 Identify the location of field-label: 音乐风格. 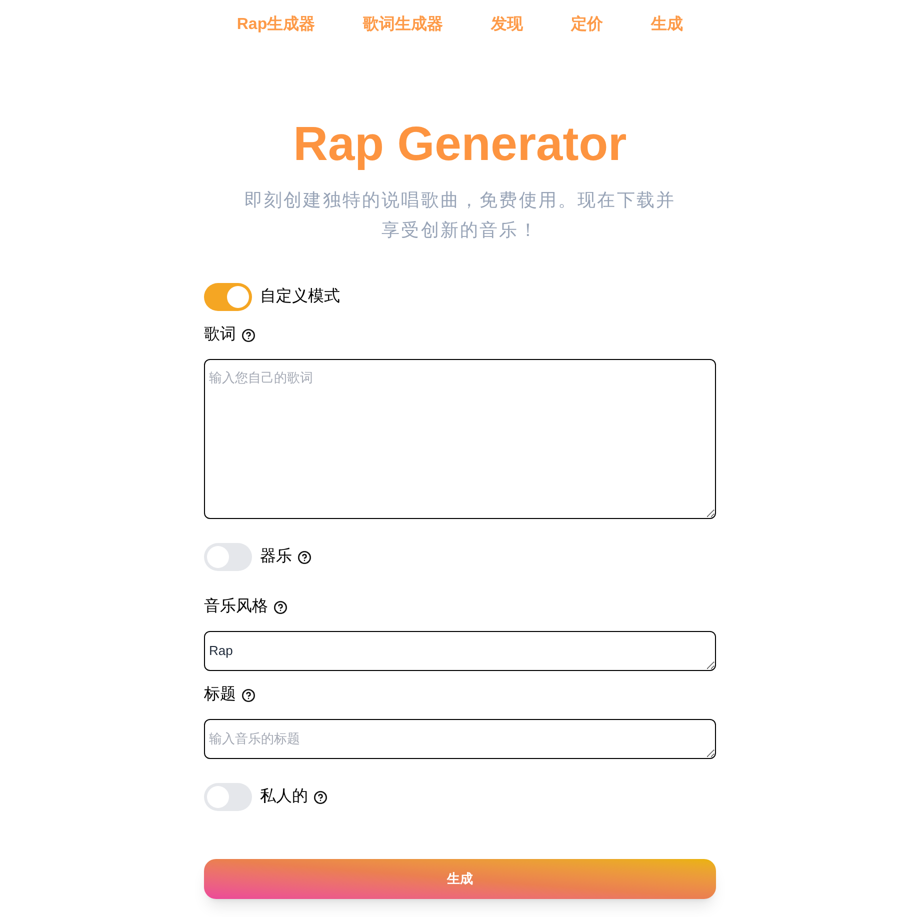
(236, 606).